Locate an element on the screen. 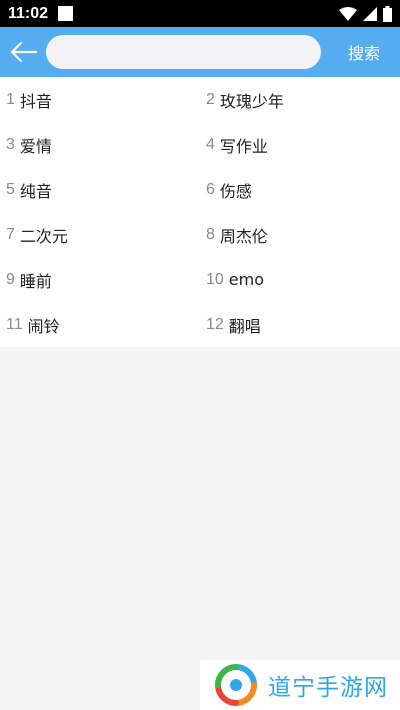 The image size is (400, 710). item-label: 抖音 is located at coordinates (35, 101).